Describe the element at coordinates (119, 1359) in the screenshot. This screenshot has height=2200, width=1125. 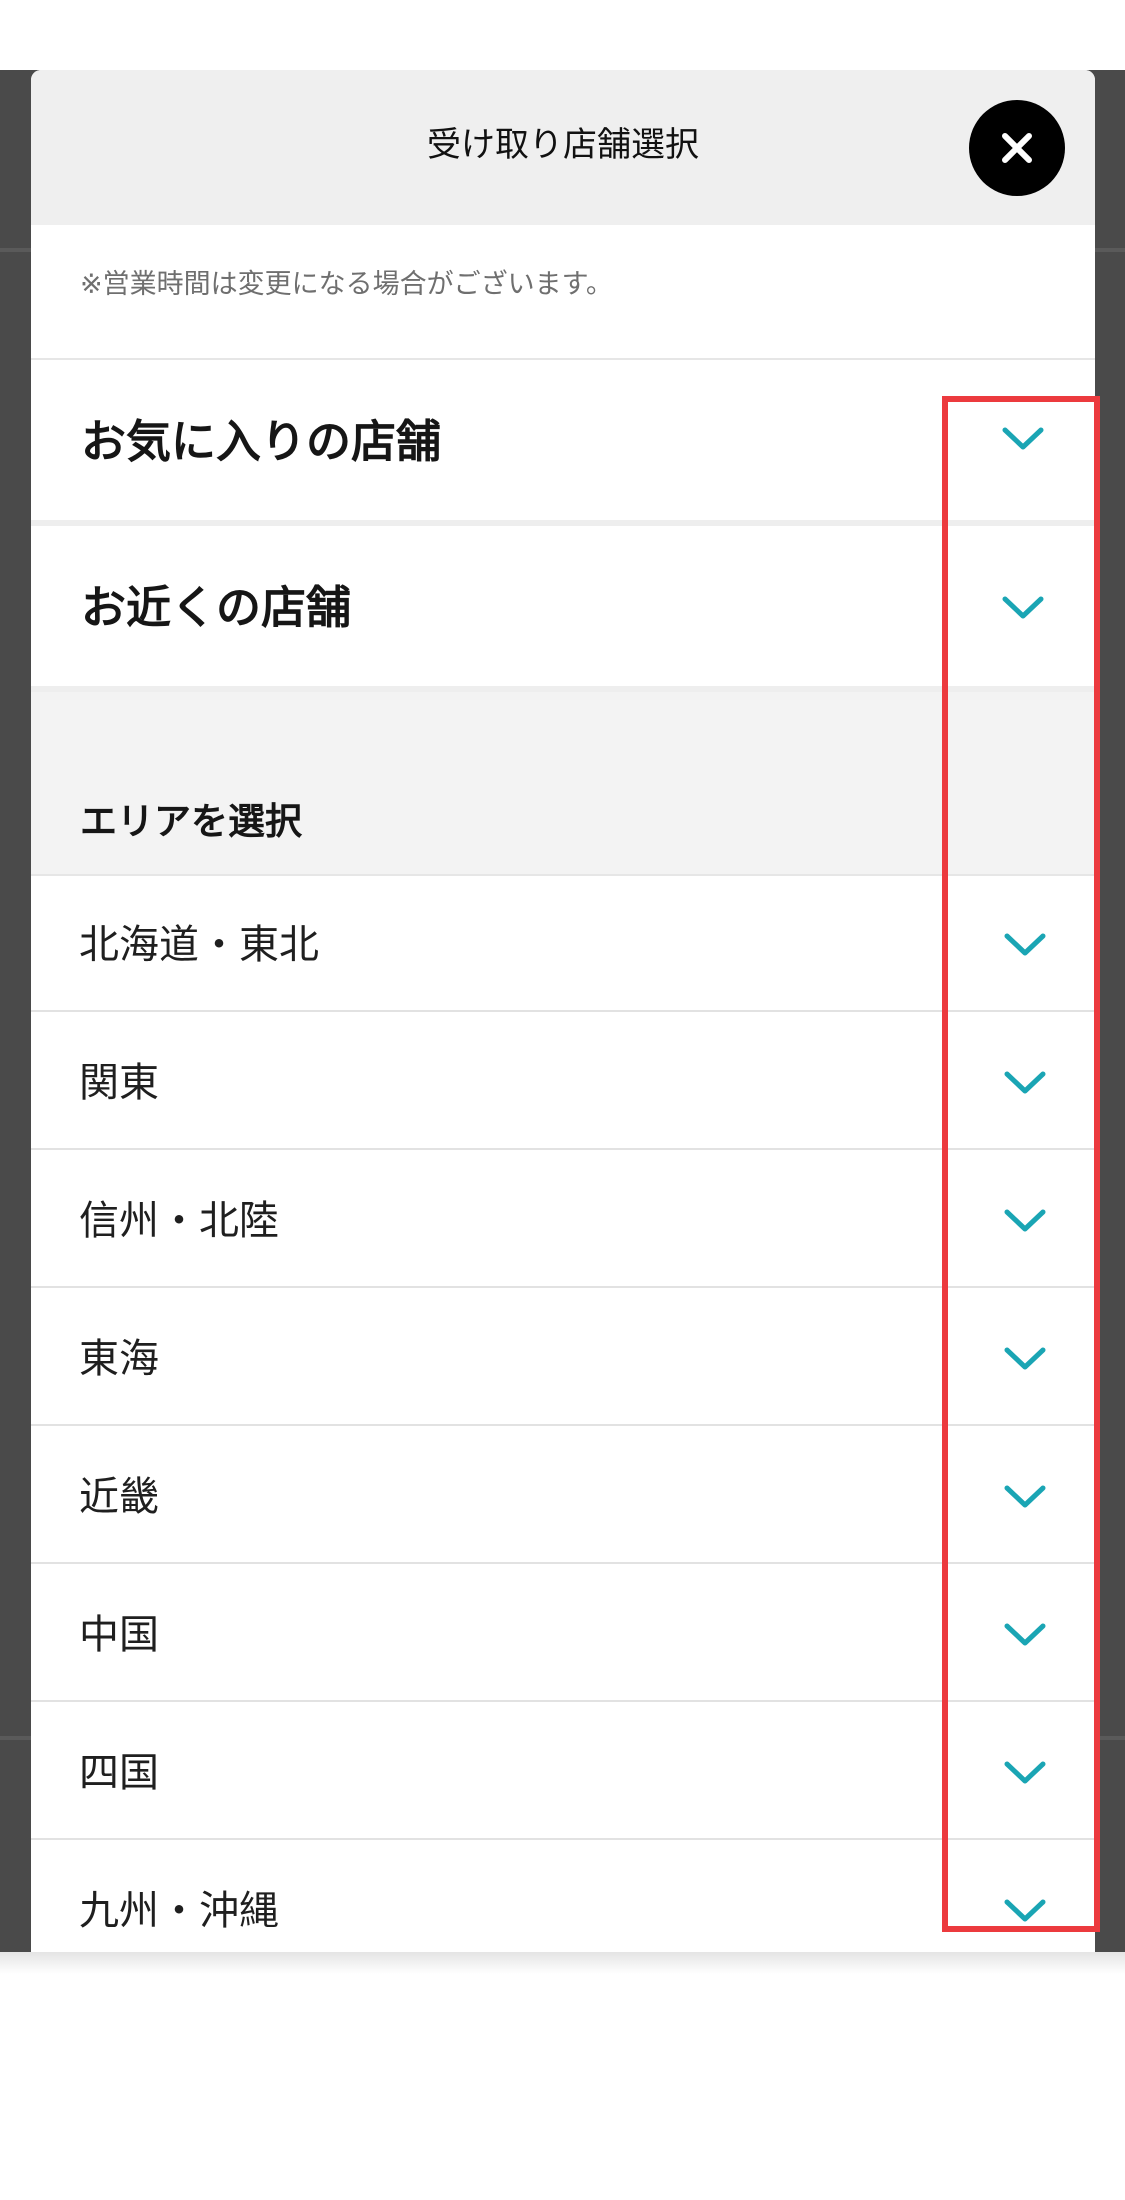
I see `area-item-label: 東海` at that location.